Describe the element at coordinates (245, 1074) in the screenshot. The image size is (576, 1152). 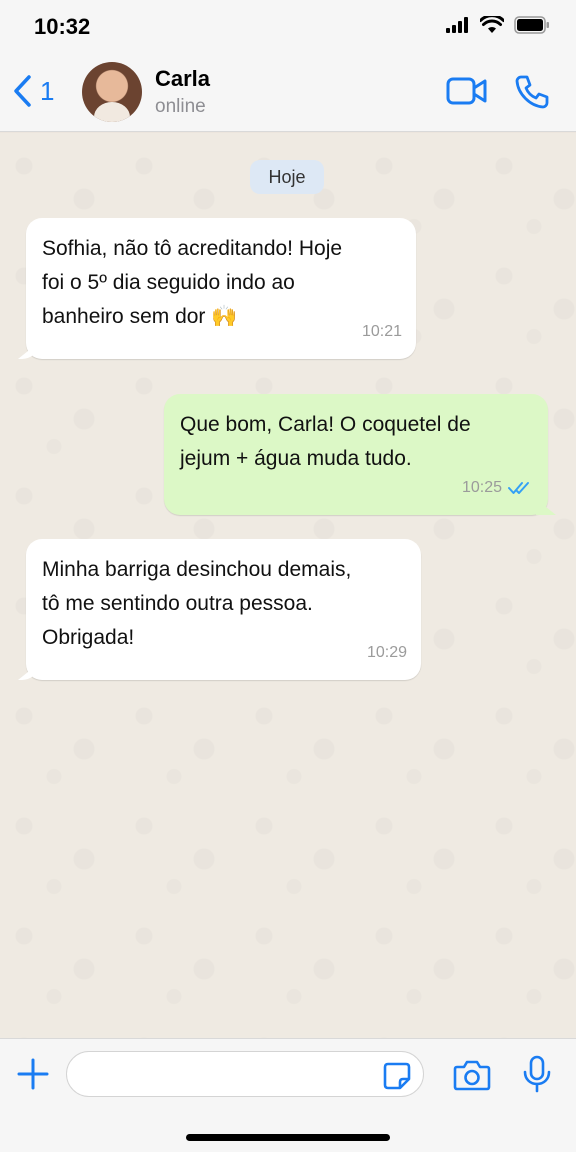
I see `message-input` at that location.